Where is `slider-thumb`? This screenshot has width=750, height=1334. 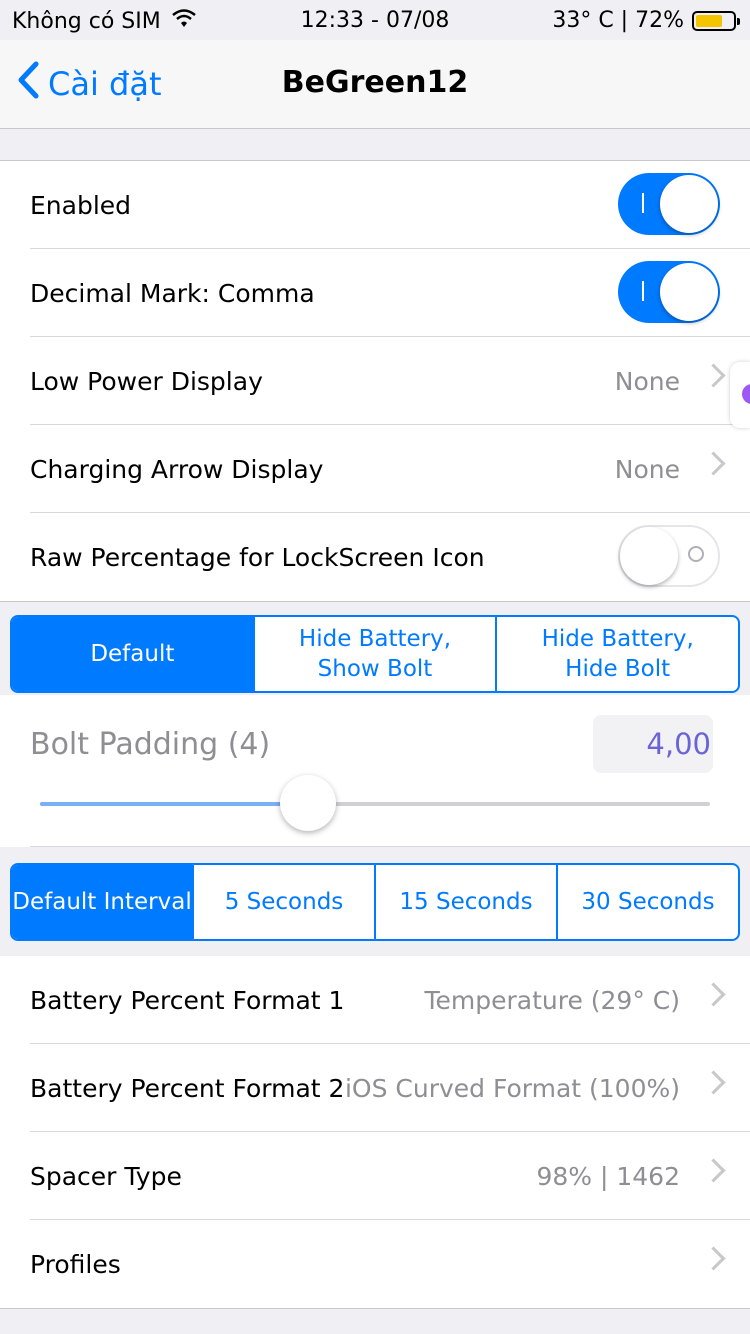
slider-thumb is located at coordinates (308, 803).